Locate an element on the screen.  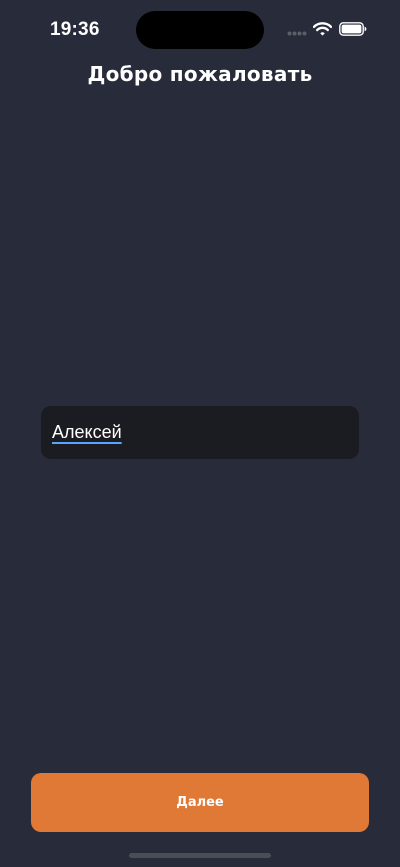
dynamic-island is located at coordinates (200, 30).